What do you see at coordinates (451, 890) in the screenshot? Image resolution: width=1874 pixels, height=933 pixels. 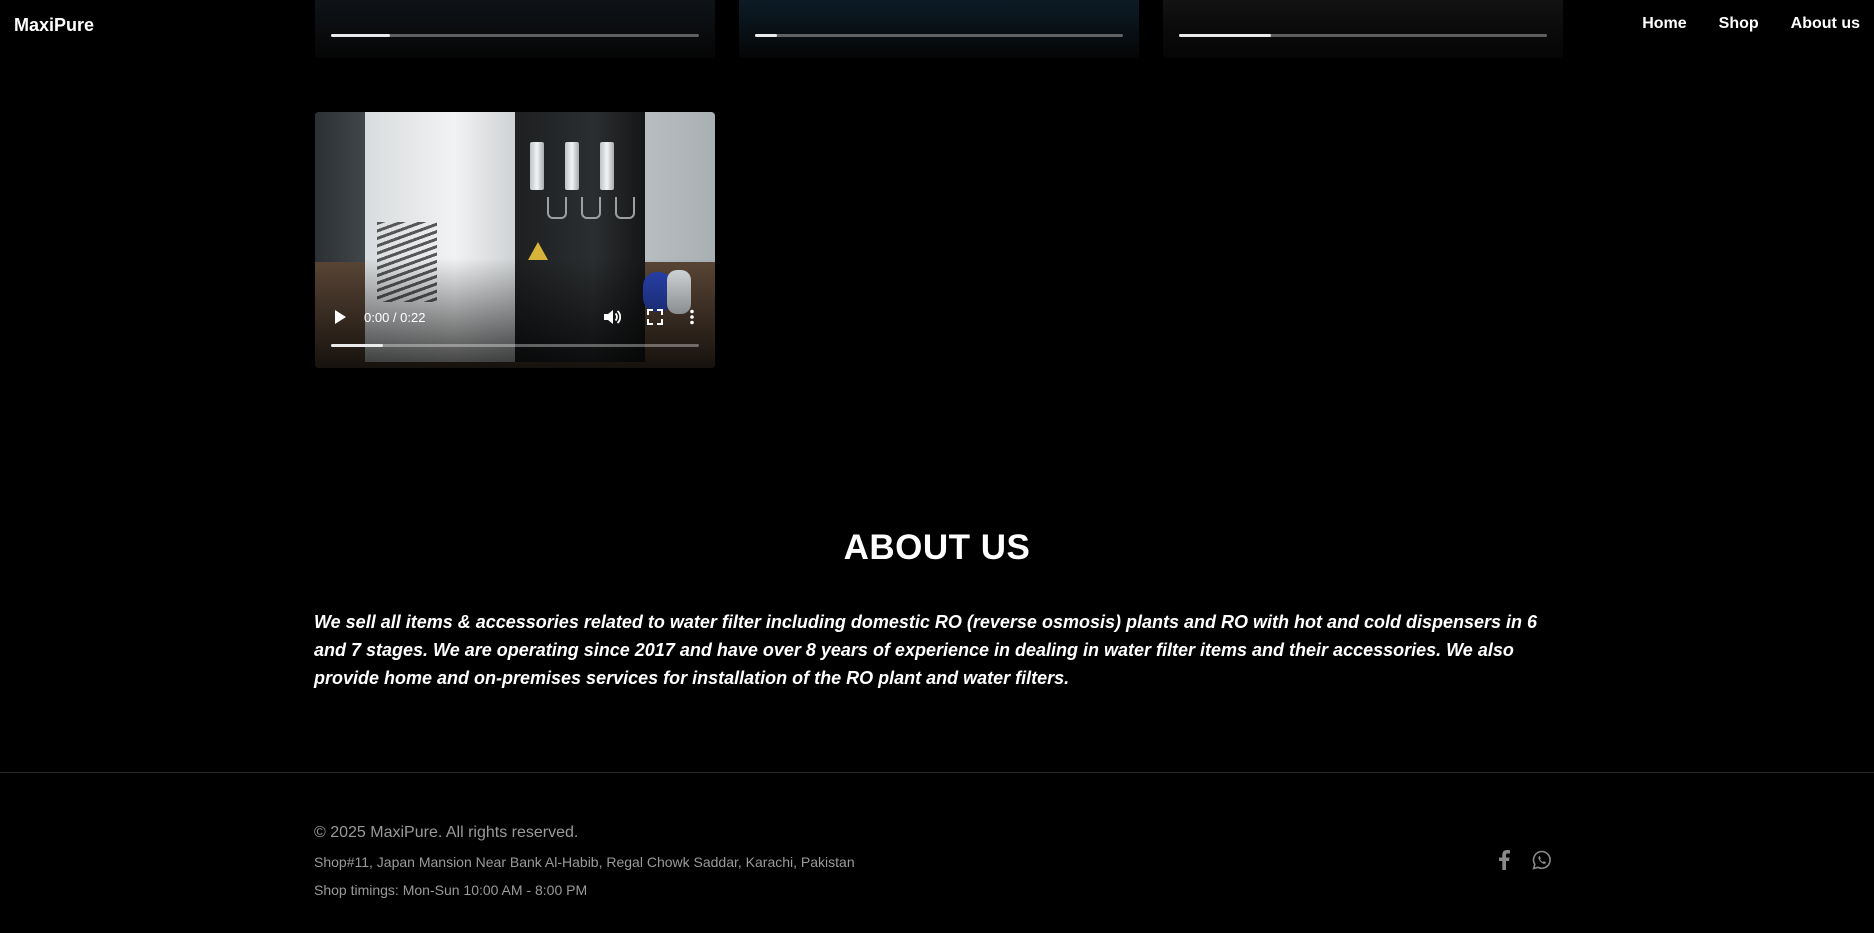 I see `footer-hours: Shop timings: Mon-Sun 10:00 AM - 8:00 PM` at bounding box center [451, 890].